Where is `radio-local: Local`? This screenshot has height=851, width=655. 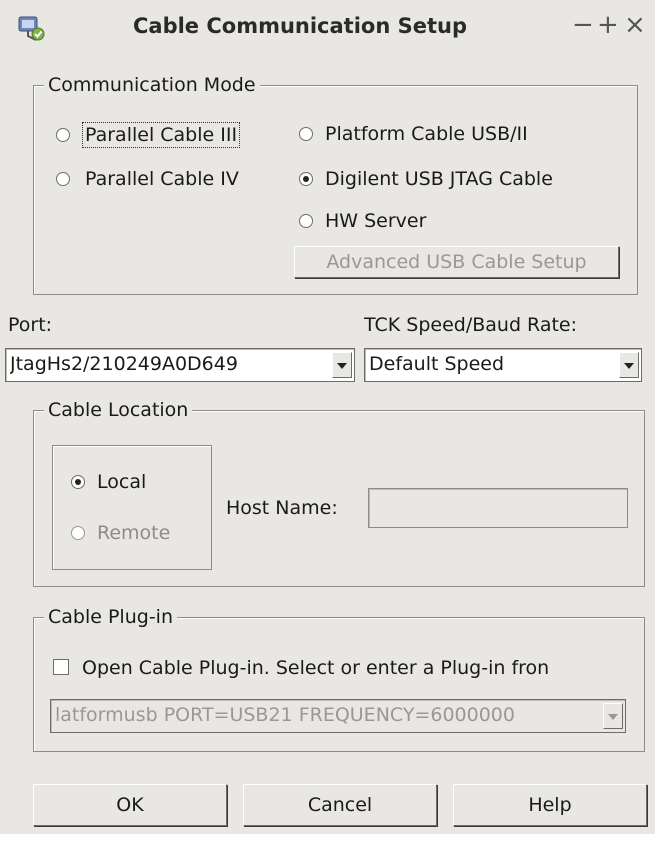
radio-local: Local is located at coordinates (108, 482).